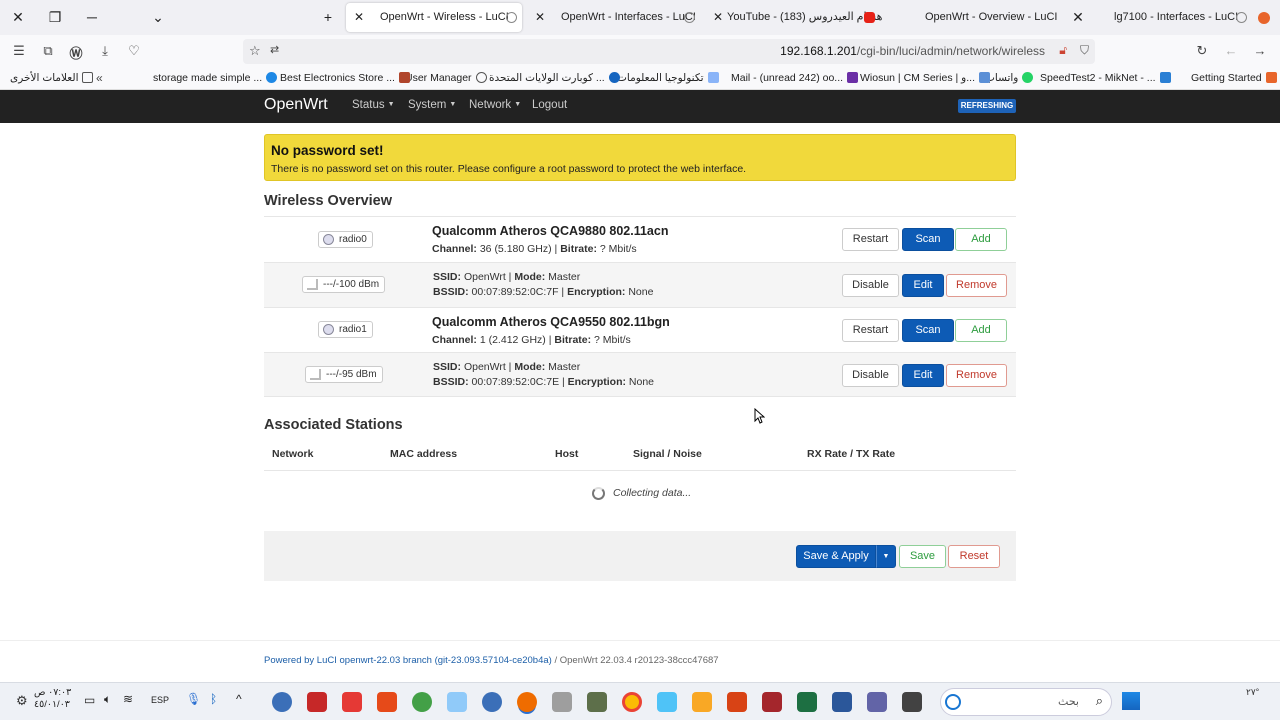 The width and height of the screenshot is (1280, 720). Describe the element at coordinates (18, 17) in the screenshot. I see `close-window-icon: ✕` at that location.